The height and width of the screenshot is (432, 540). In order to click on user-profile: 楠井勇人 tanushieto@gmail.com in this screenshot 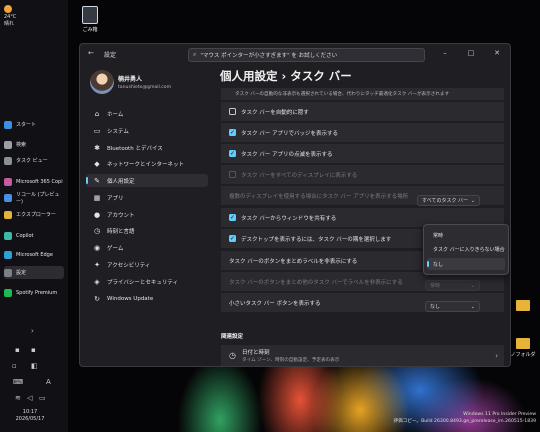, I will do `click(130, 82)`.